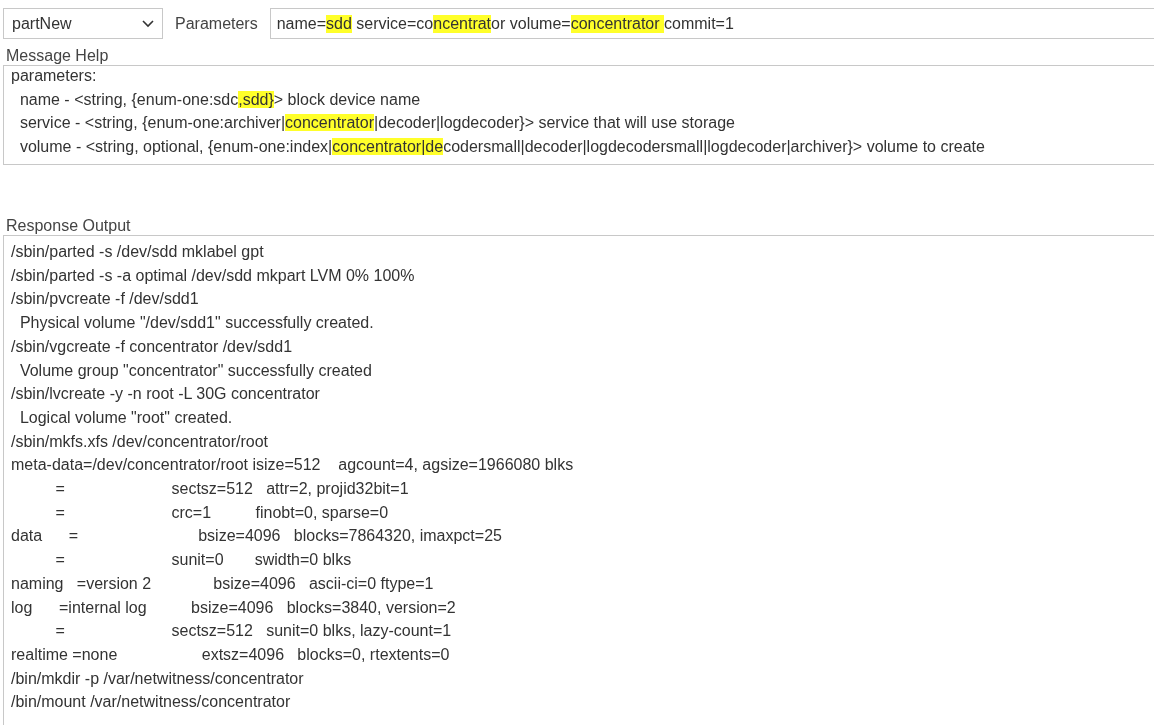  Describe the element at coordinates (68, 225) in the screenshot. I see `response-output-label: Response Output` at that location.